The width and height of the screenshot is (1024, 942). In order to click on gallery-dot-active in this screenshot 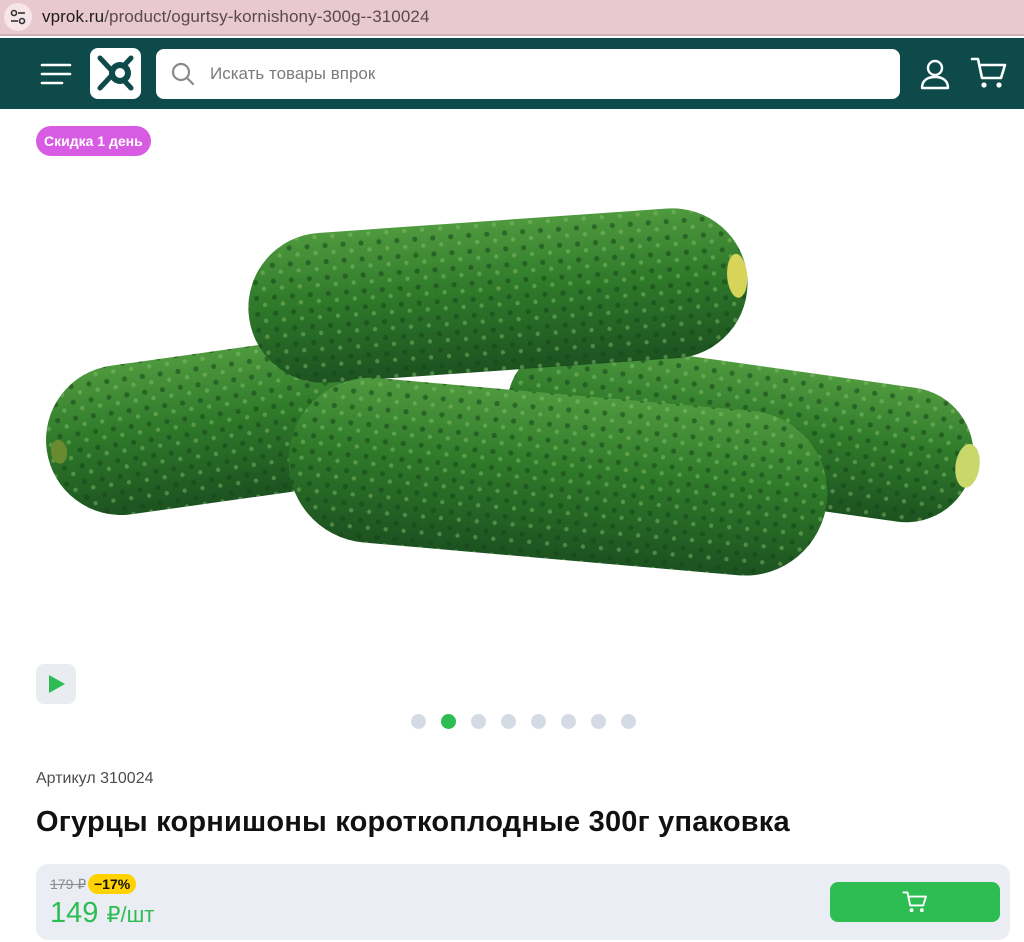, I will do `click(448, 721)`.